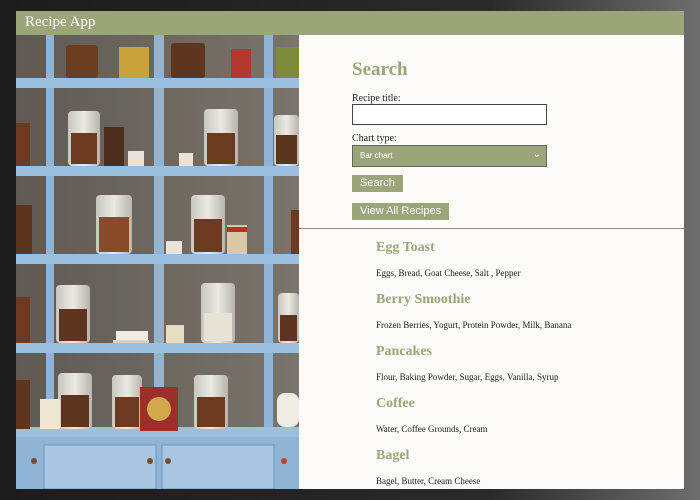 The width and height of the screenshot is (700, 500). What do you see at coordinates (526, 456) in the screenshot?
I see `recipe-name: Bagel` at bounding box center [526, 456].